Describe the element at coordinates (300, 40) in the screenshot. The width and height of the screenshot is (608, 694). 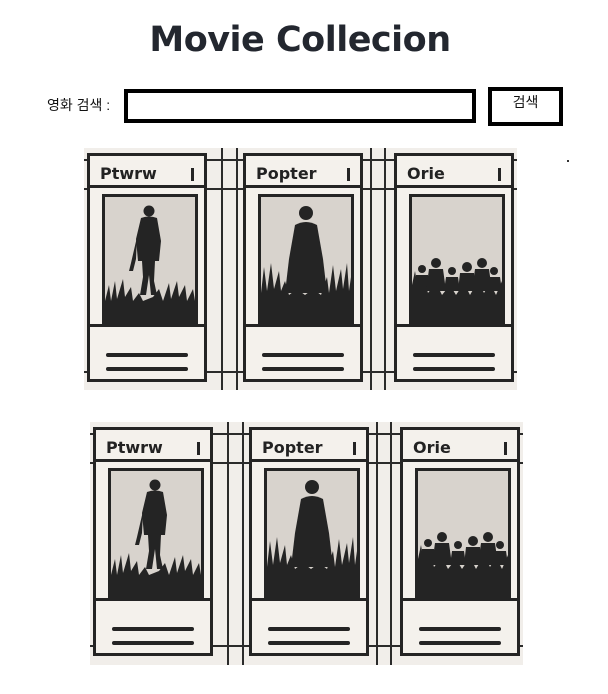
I see `page-title: Movie Collecion` at that location.